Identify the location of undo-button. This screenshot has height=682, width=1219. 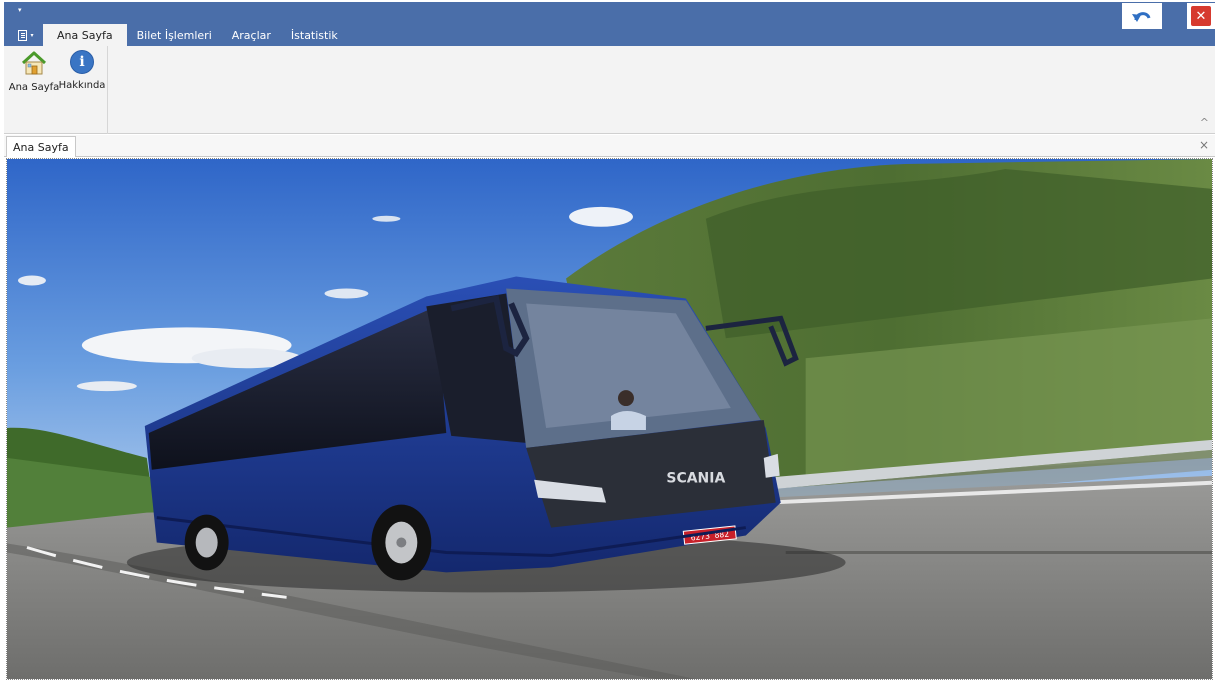
(1142, 16).